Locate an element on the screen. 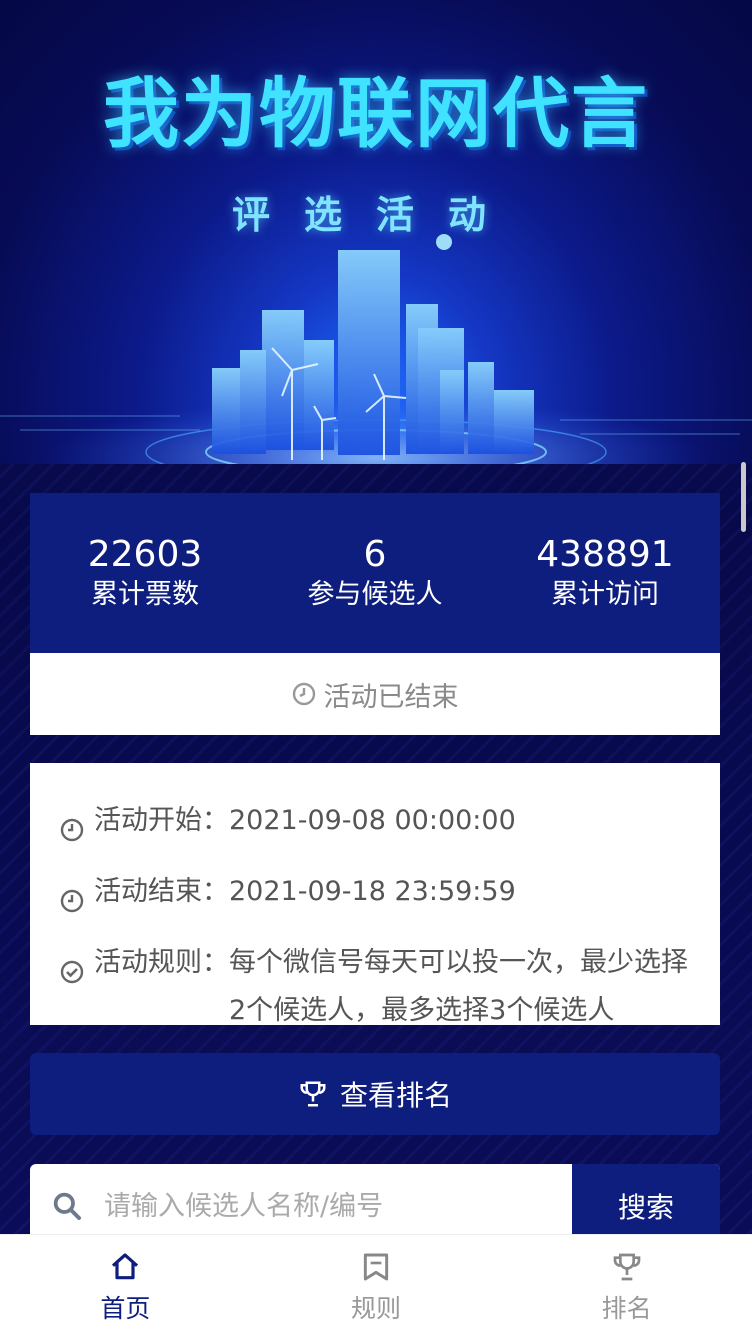 Image resolution: width=752 pixels, height=1337 pixels. stat-total-votes: 22603 累计票数 is located at coordinates (145, 573).